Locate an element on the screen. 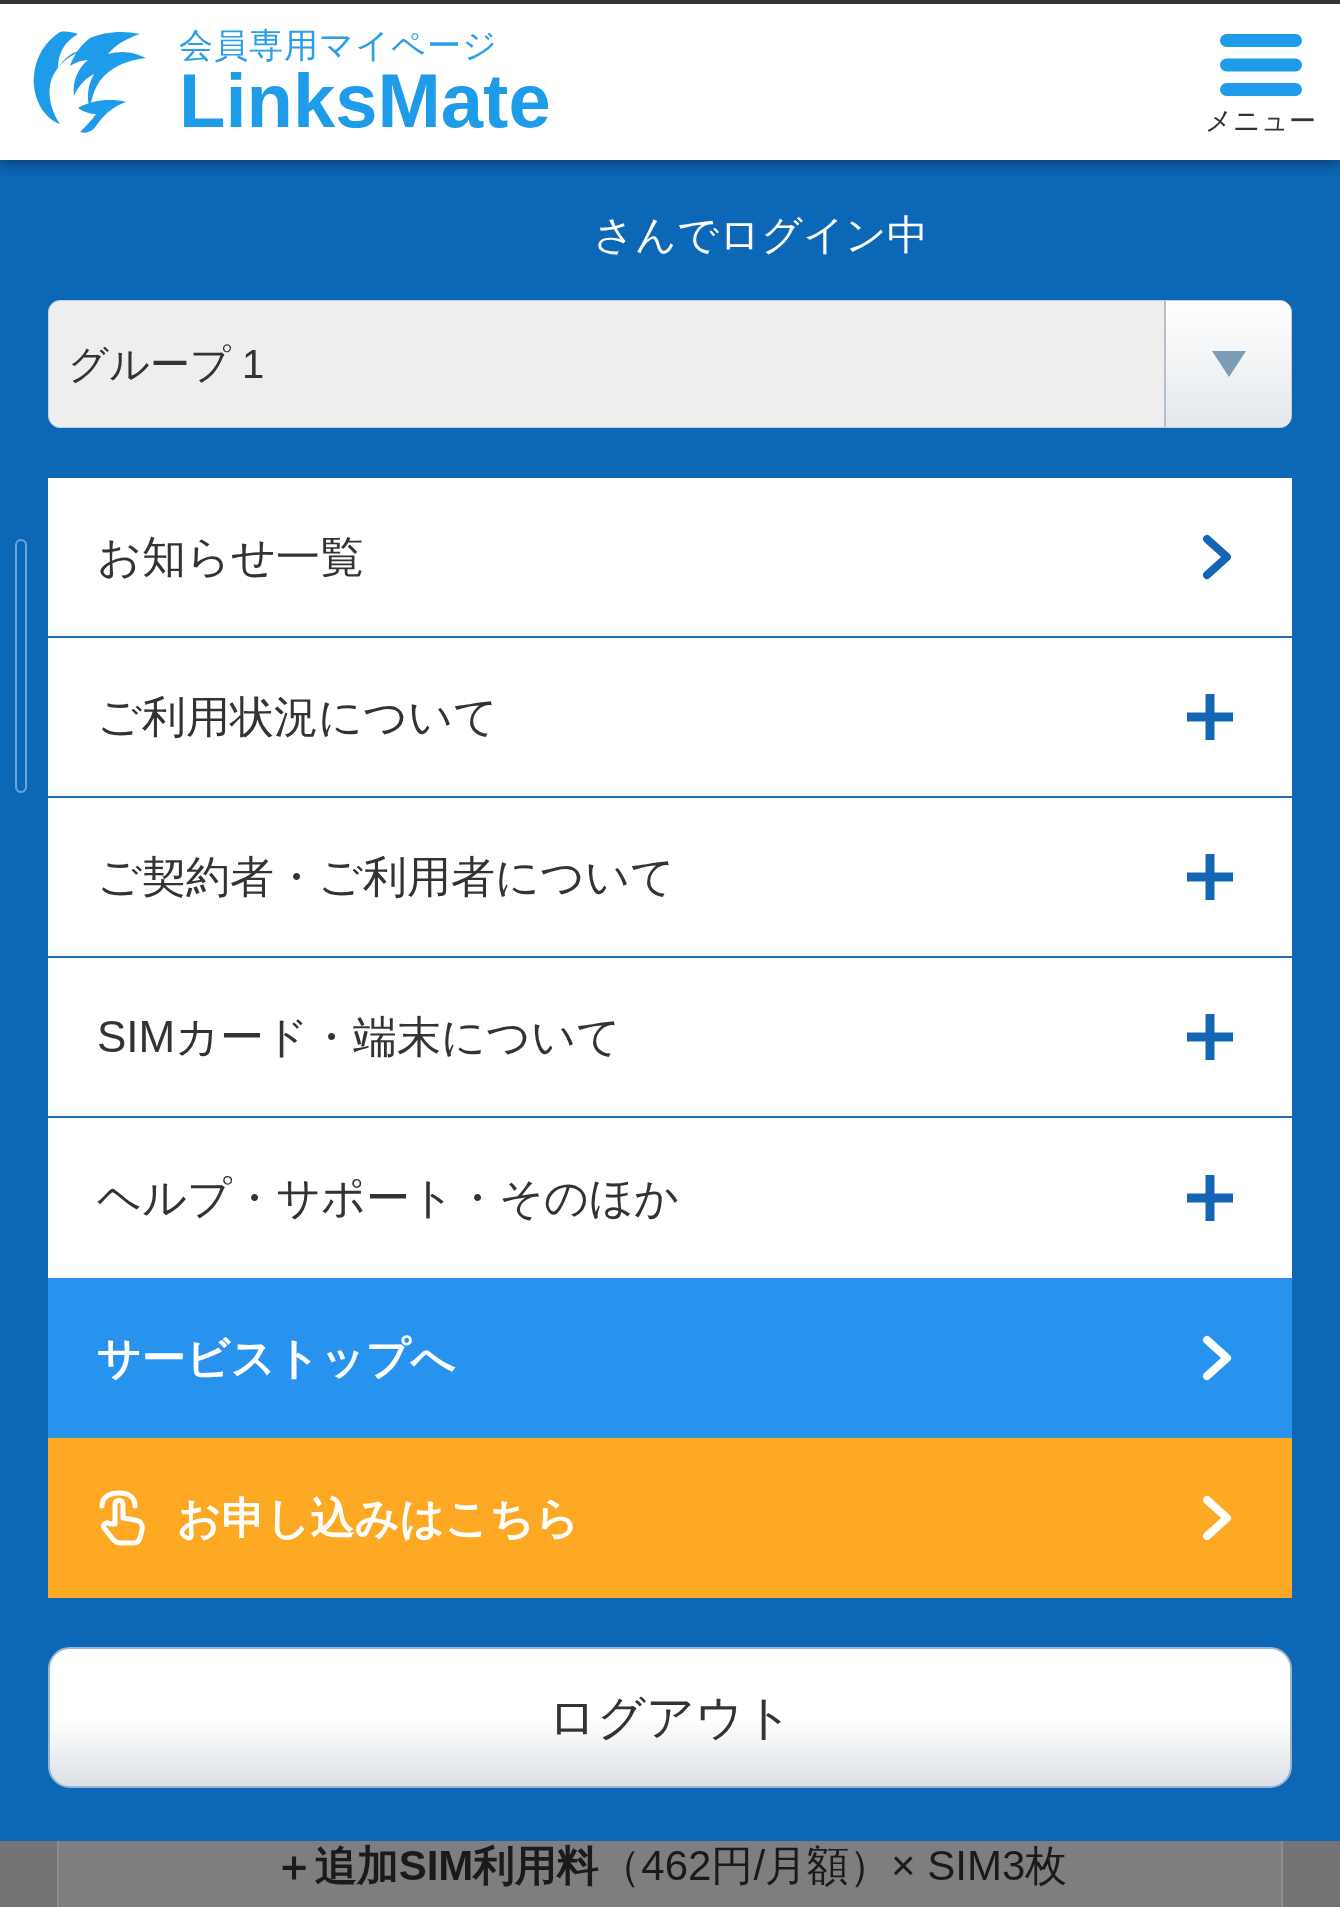 This screenshot has height=1907, width=1340. menu-item: ヘルプ・サポート・そのほか is located at coordinates (670, 1198).